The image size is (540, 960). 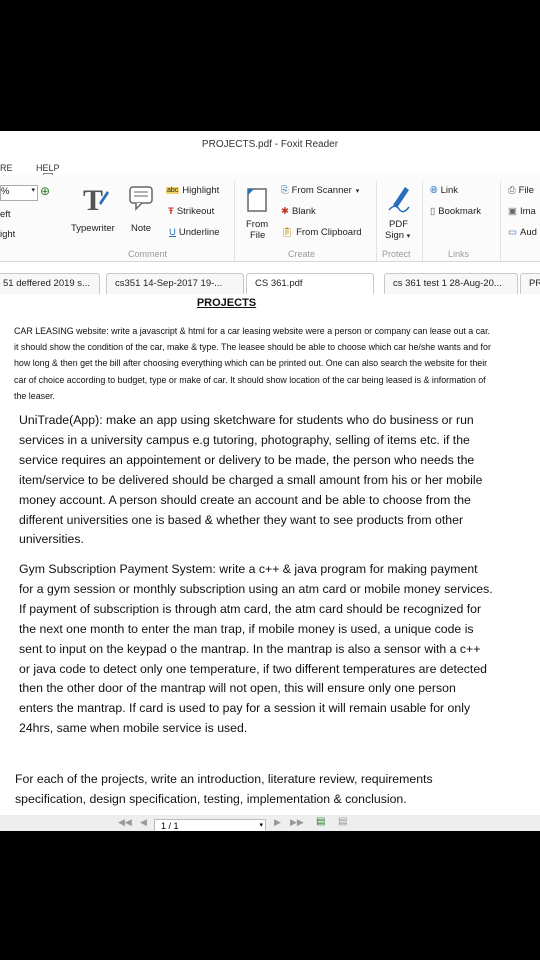 I want to click on image-icon: ▣, so click(x=512, y=211).